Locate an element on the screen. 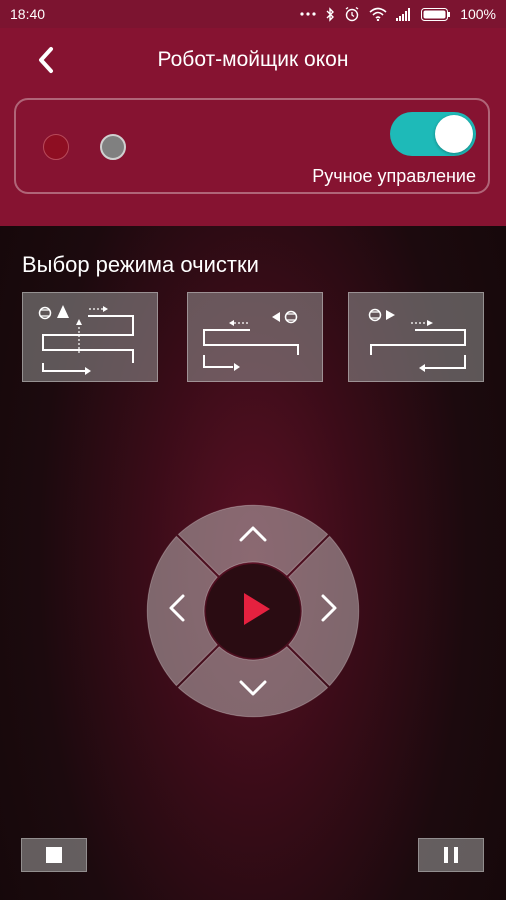 The image size is (506, 900). pause-icon is located at coordinates (451, 855).